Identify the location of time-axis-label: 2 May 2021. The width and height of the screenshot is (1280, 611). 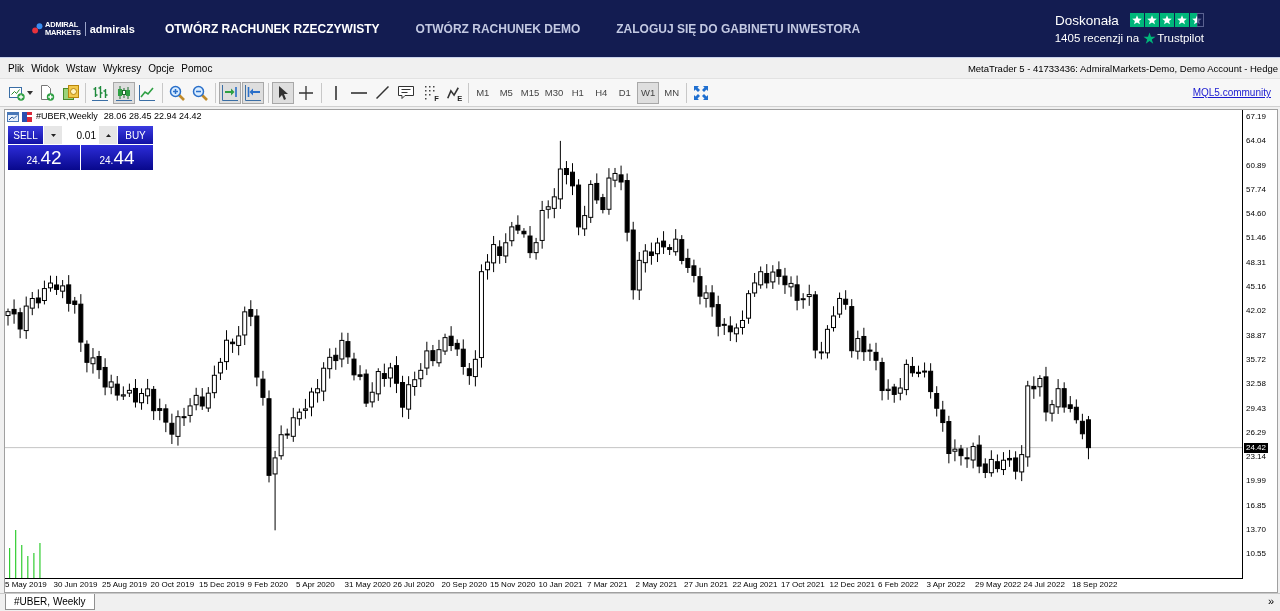
(657, 585).